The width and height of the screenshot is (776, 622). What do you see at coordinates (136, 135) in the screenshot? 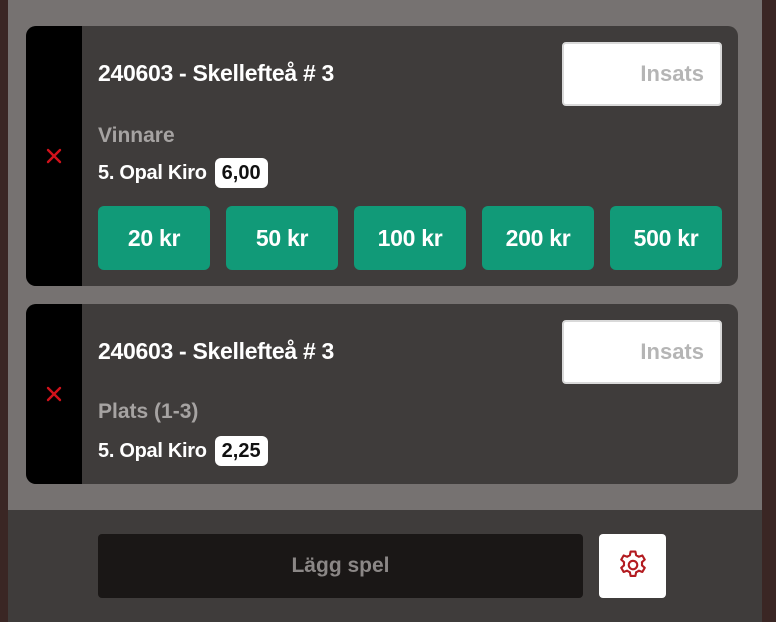
I see `bet-type-label: Vinnare` at bounding box center [136, 135].